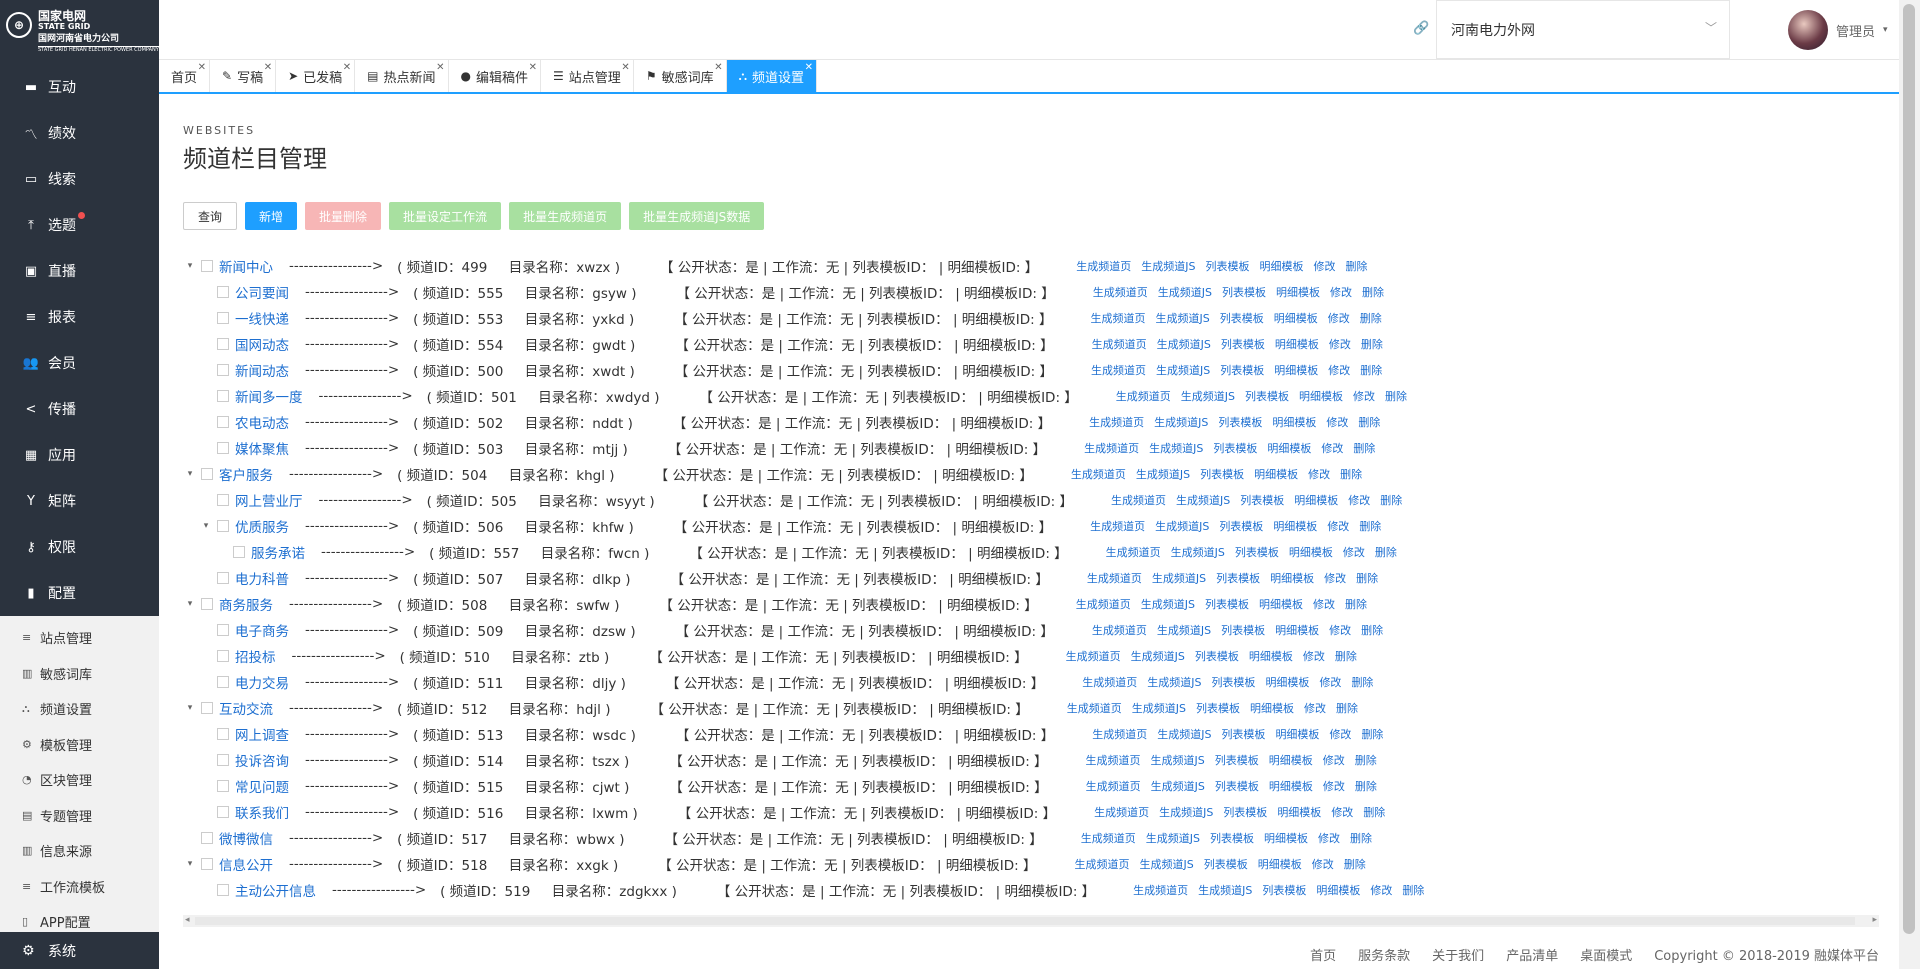 The image size is (1920, 969). What do you see at coordinates (79, 271) in the screenshot?
I see `sidebar-item-4: ▣ 直播` at bounding box center [79, 271].